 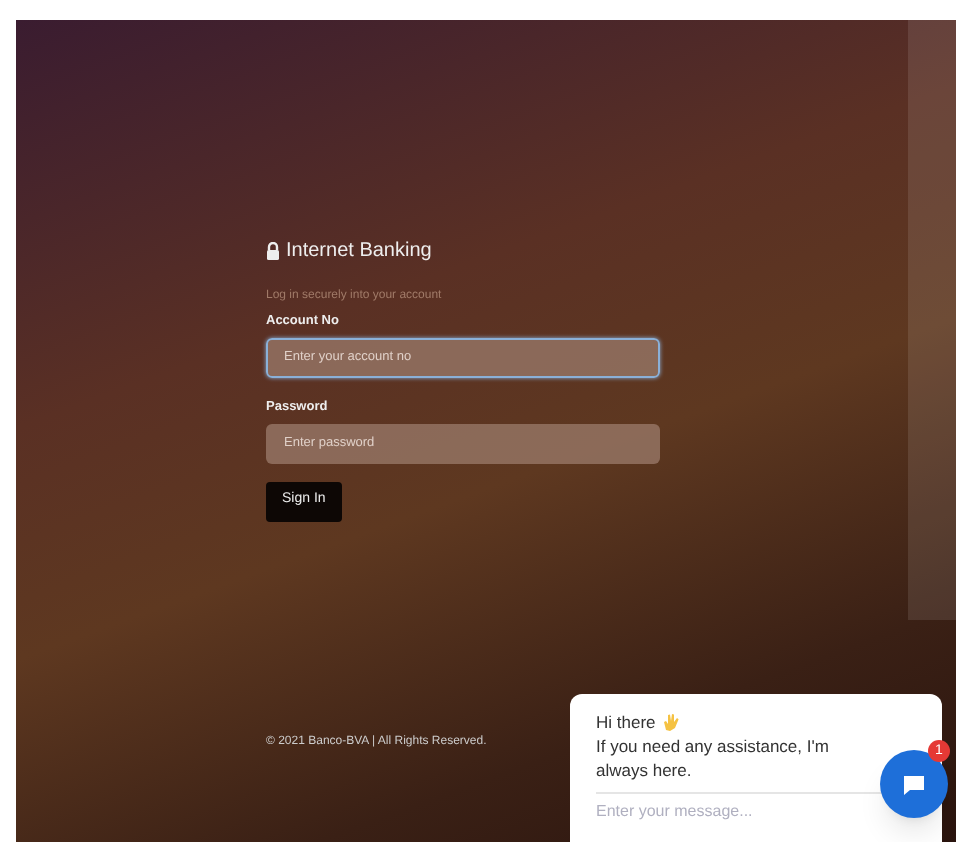 I want to click on lock-icon, so click(x=273, y=251).